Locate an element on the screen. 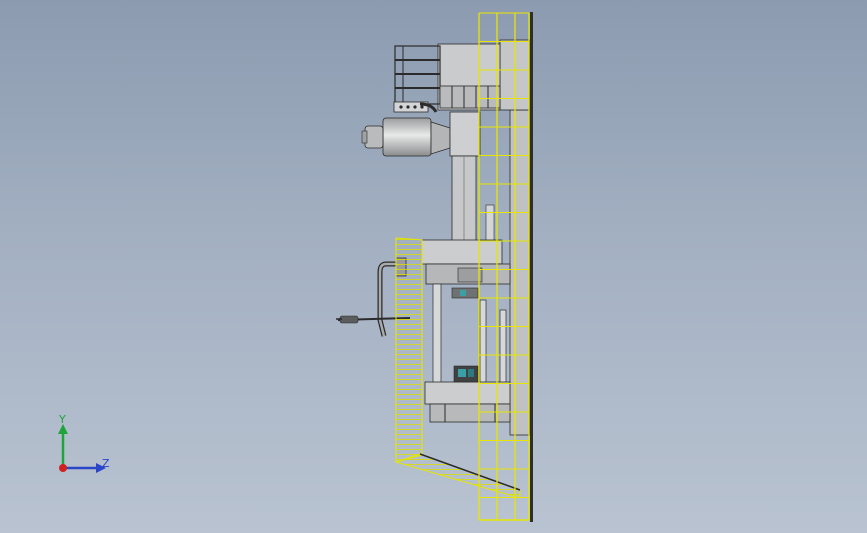 The height and width of the screenshot is (533, 867). coordinate-triad is located at coordinates (82, 448).